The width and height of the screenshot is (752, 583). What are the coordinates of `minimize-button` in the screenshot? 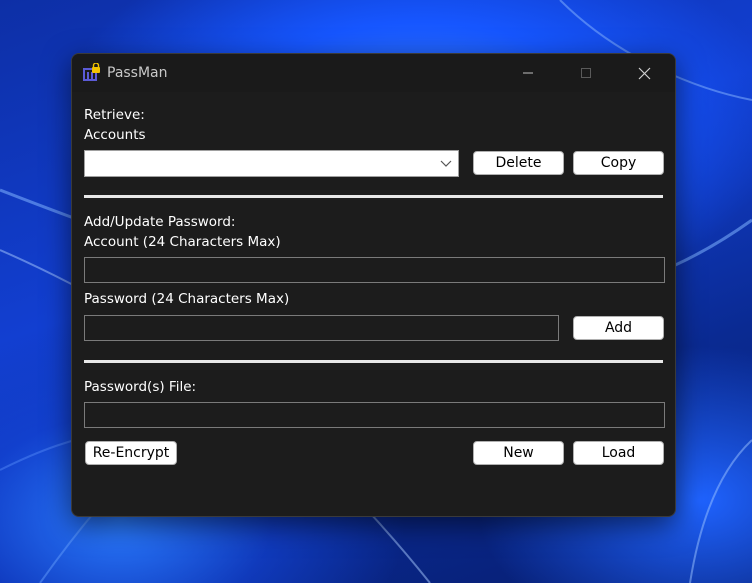 It's located at (528, 73).